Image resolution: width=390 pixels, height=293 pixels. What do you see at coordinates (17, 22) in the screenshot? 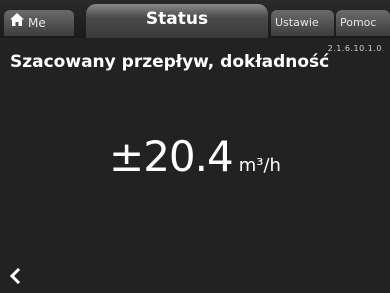
I see `home-icon` at bounding box center [17, 22].